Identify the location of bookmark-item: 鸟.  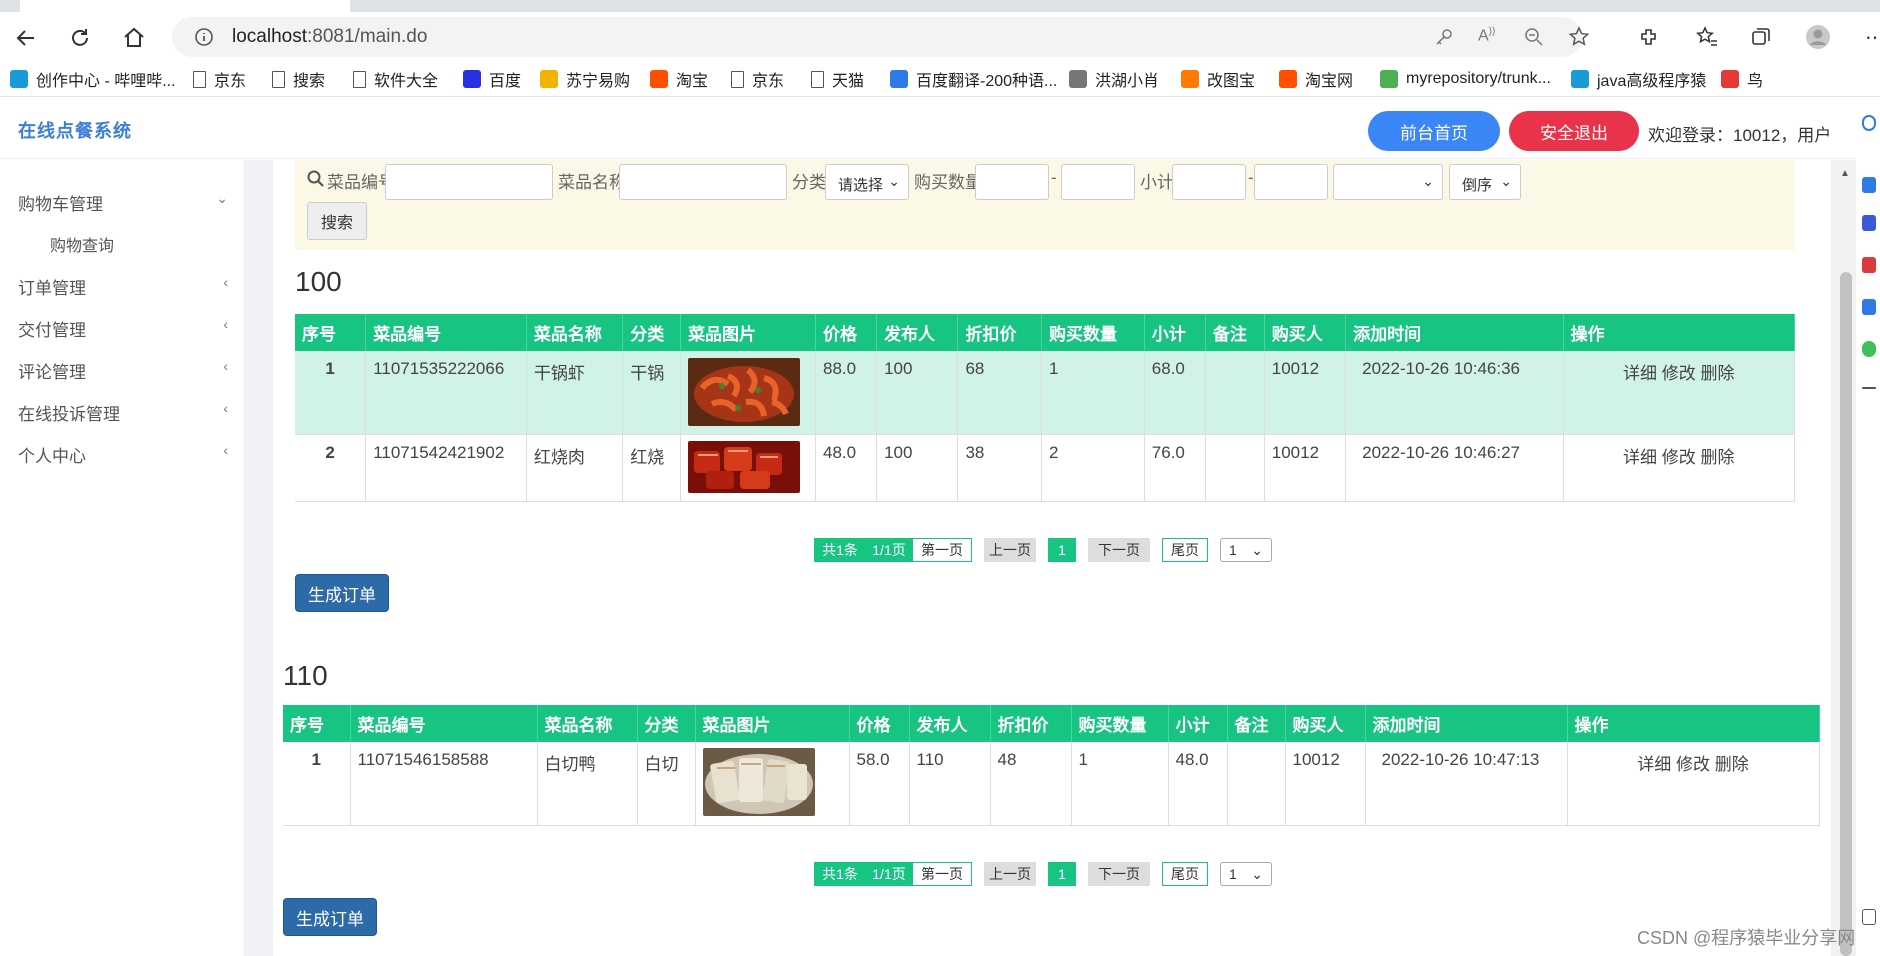
(1742, 79).